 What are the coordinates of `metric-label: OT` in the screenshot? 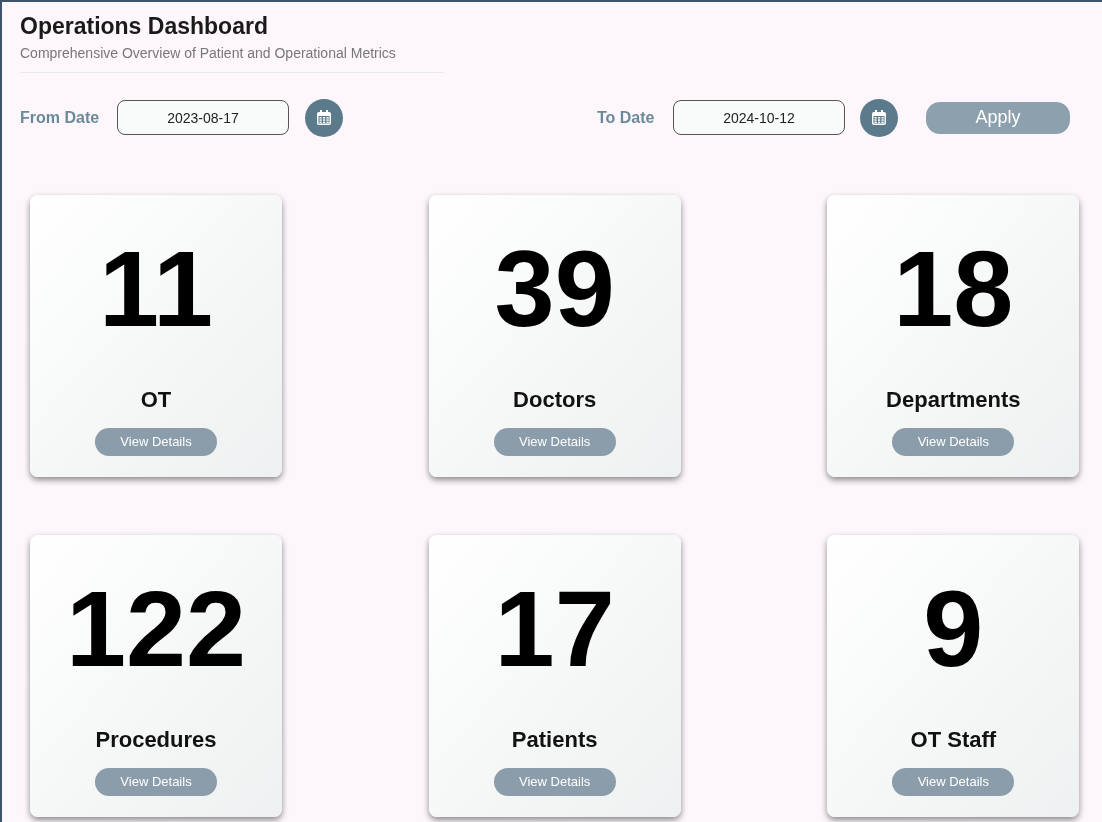 It's located at (156, 399).